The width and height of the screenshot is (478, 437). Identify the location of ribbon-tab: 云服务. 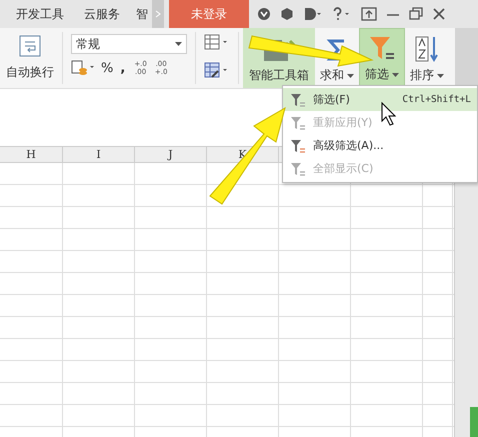
(102, 14).